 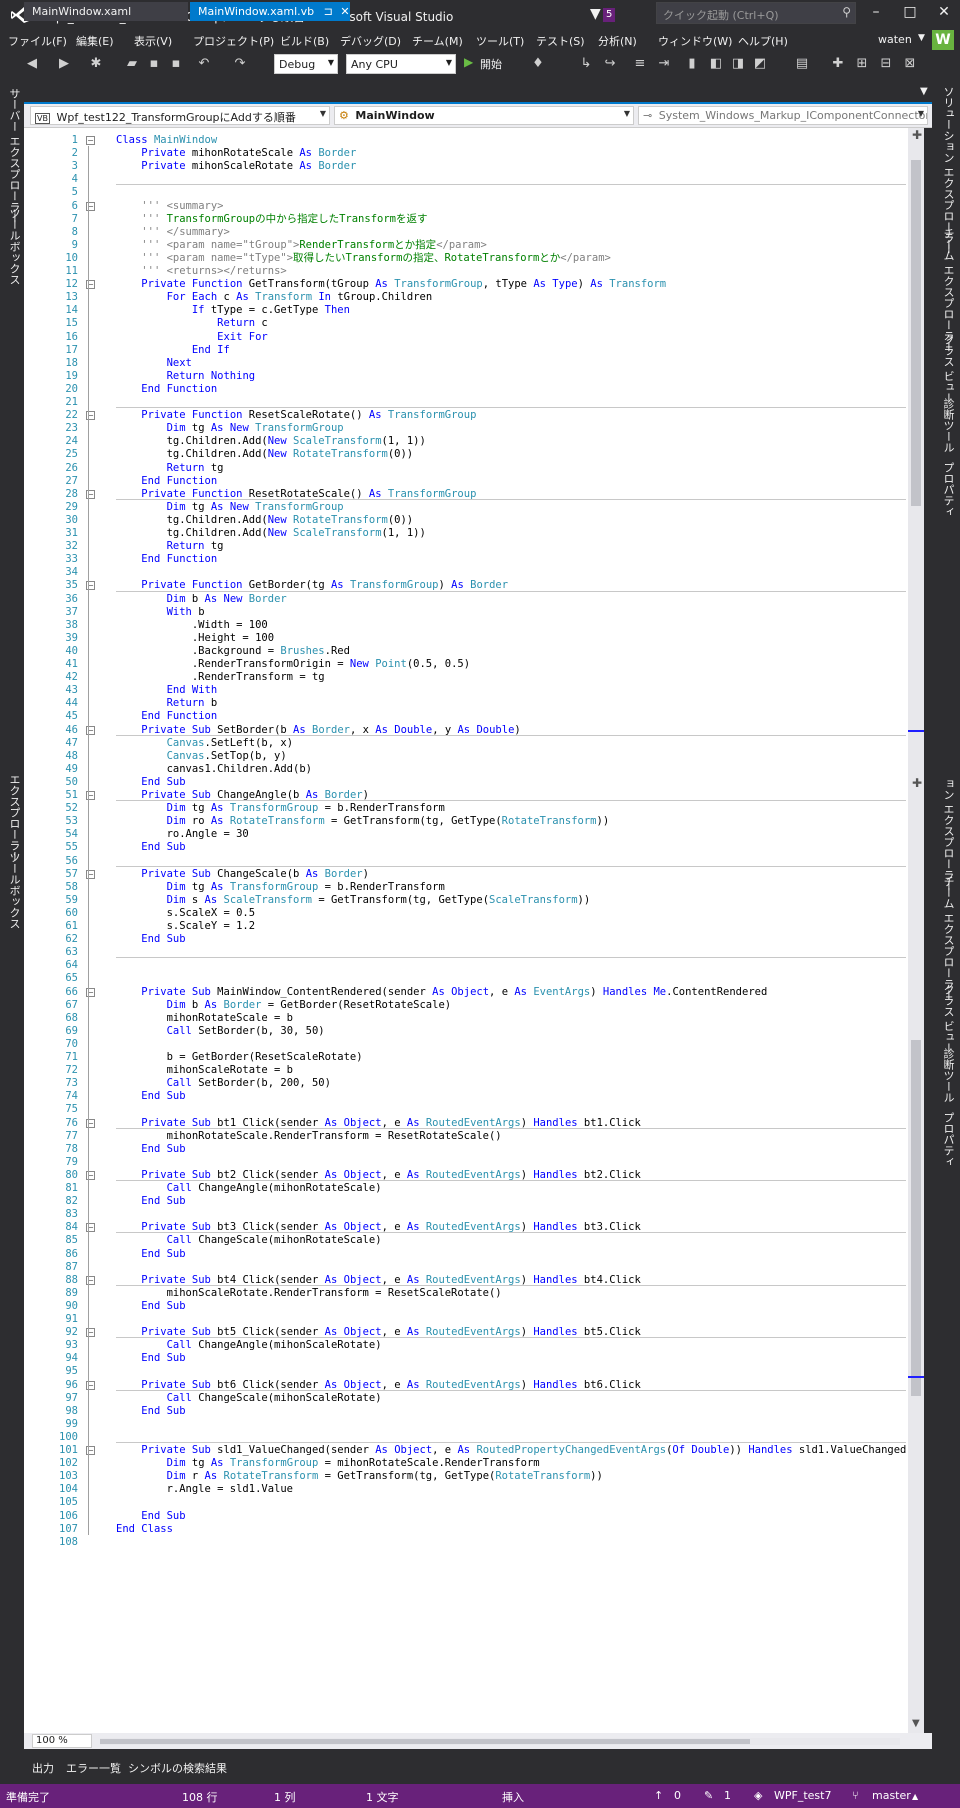 What do you see at coordinates (716, 63) in the screenshot?
I see `bookmark-prev-icon: ◧` at bounding box center [716, 63].